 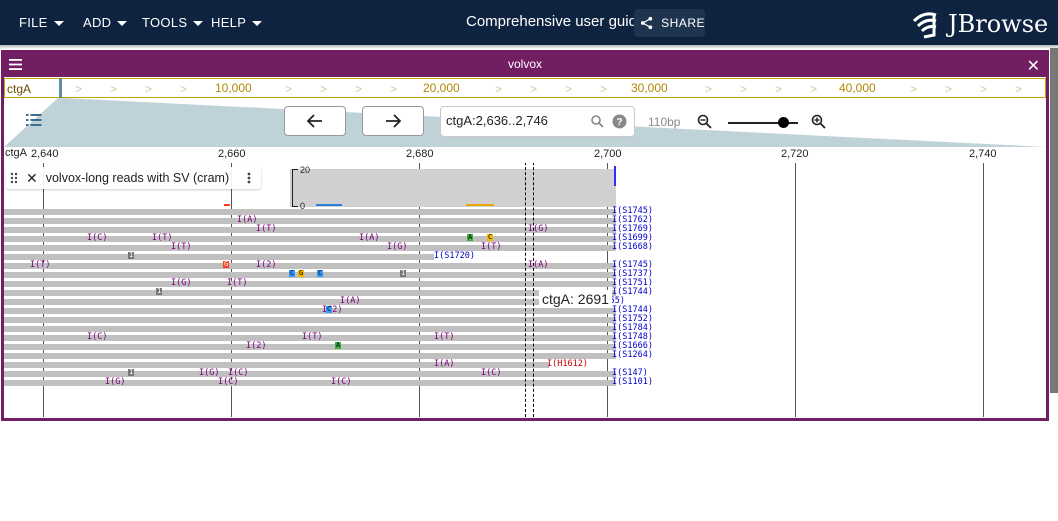 What do you see at coordinates (1054, 220) in the screenshot?
I see `scrollbar` at bounding box center [1054, 220].